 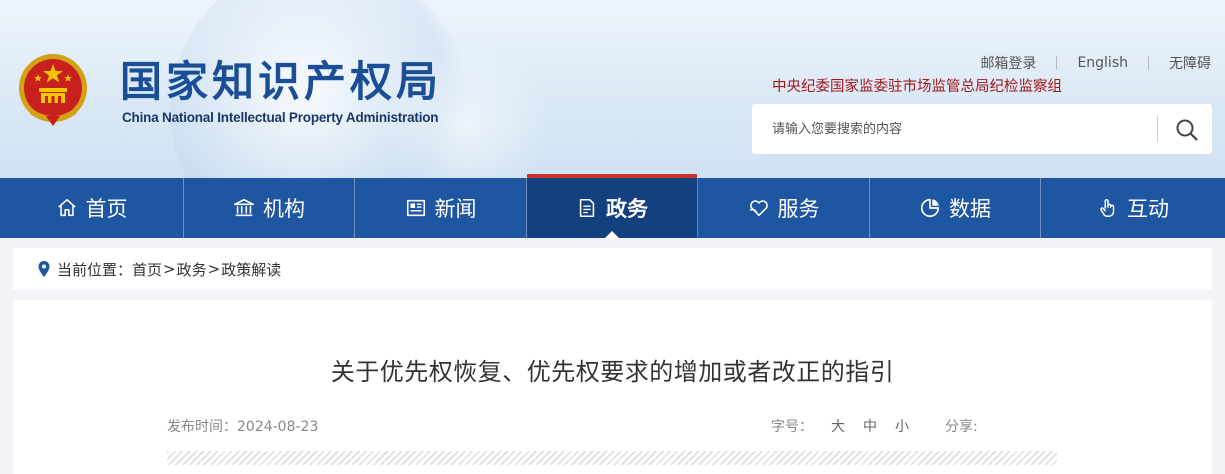 I want to click on nav-item-data: 数据, so click(x=955, y=208).